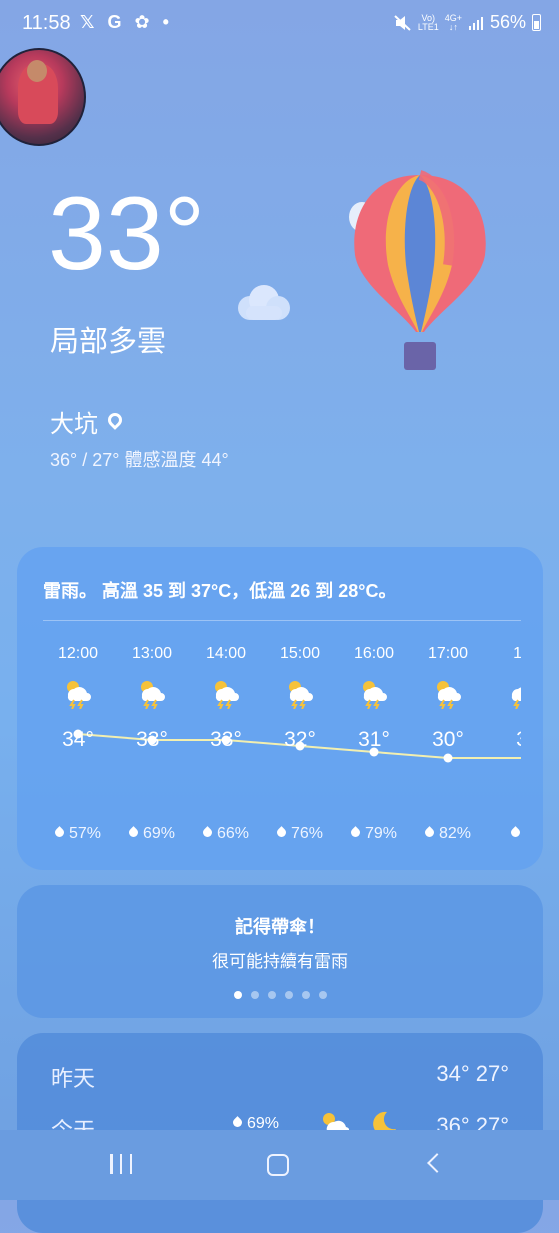 Image resolution: width=559 pixels, height=1233 pixels. I want to click on hourly-precip: 76%, so click(300, 834).